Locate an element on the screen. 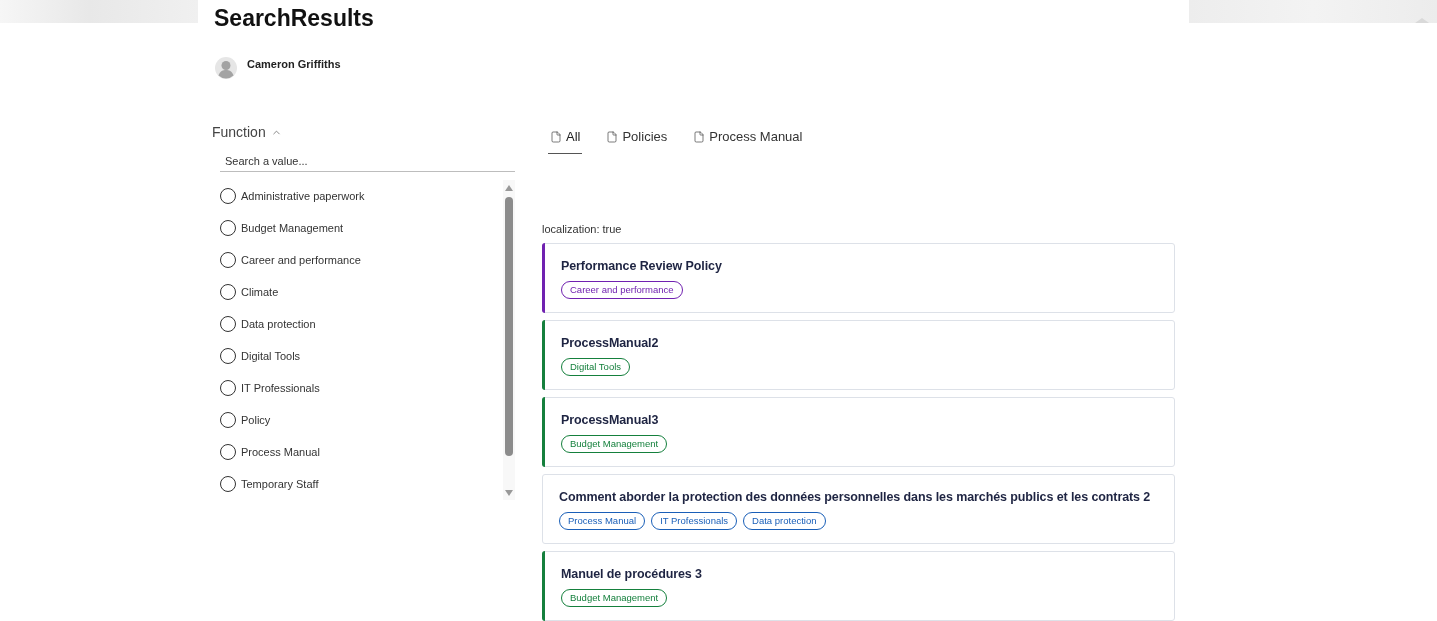 The width and height of the screenshot is (1437, 621). user-name: Cameron Griffiths is located at coordinates (294, 64).